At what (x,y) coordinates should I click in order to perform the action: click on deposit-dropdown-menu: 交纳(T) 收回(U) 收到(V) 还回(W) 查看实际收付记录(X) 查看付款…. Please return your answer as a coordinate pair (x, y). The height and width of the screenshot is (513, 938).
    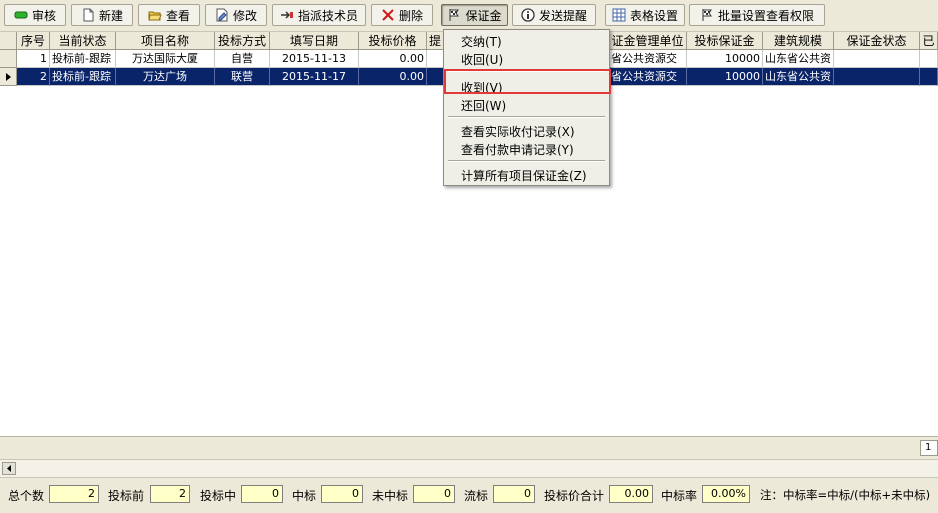
    Looking at the image, I should click on (526, 107).